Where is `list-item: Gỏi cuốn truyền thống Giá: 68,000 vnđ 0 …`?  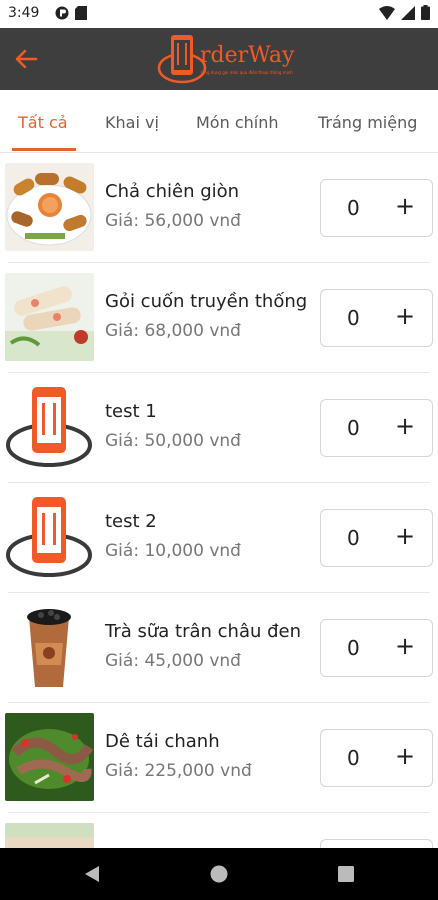 list-item: Gỏi cuốn truyền thống Giá: 68,000 vnđ 0 … is located at coordinates (219, 318).